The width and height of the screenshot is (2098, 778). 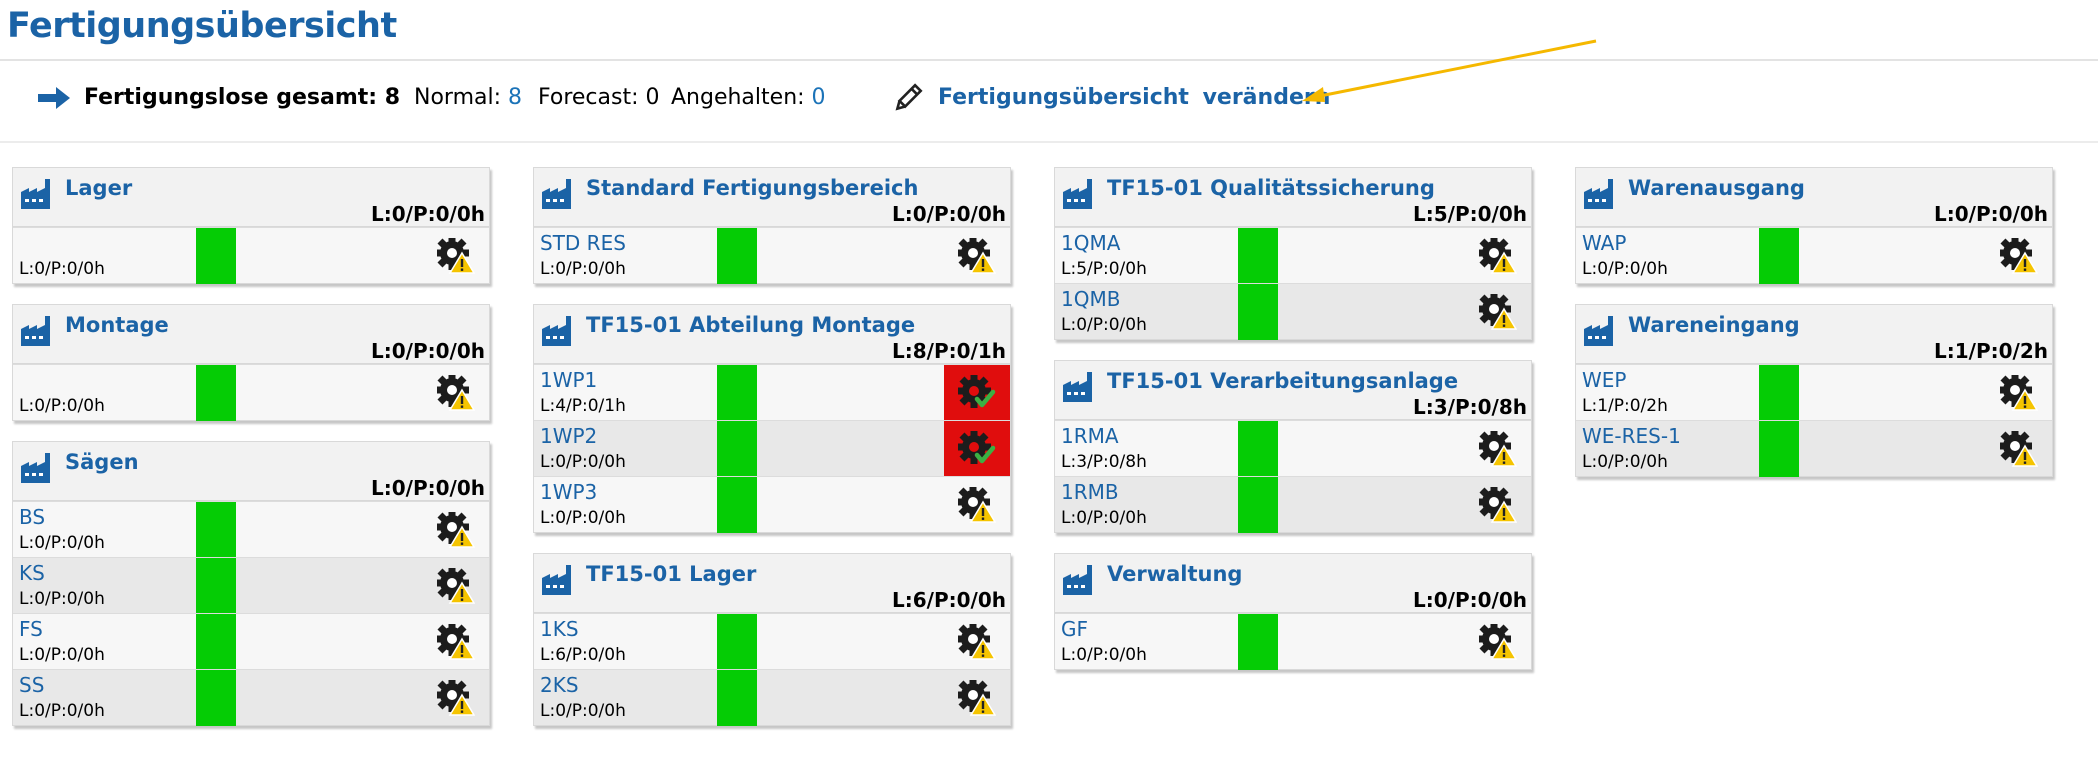 I want to click on group-name: TF15-01 Abteilung Montage, so click(x=750, y=325).